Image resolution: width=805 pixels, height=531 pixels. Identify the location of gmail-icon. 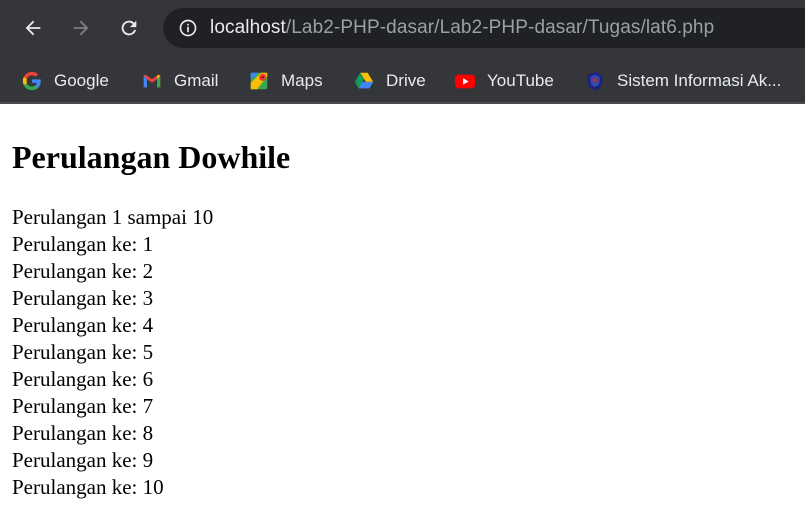
(152, 81).